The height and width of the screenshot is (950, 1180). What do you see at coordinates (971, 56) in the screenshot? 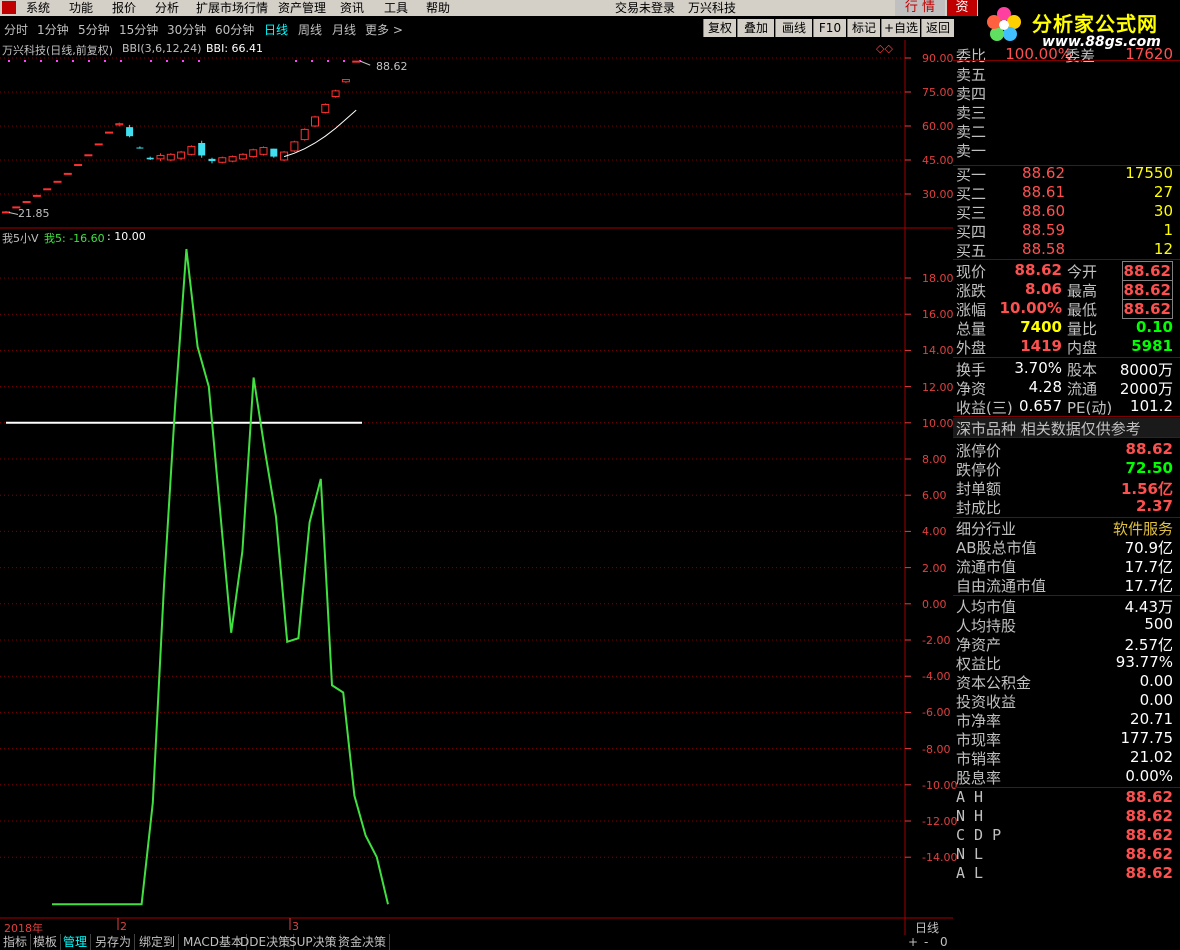
I see `weibi-label: 委比` at bounding box center [971, 56].